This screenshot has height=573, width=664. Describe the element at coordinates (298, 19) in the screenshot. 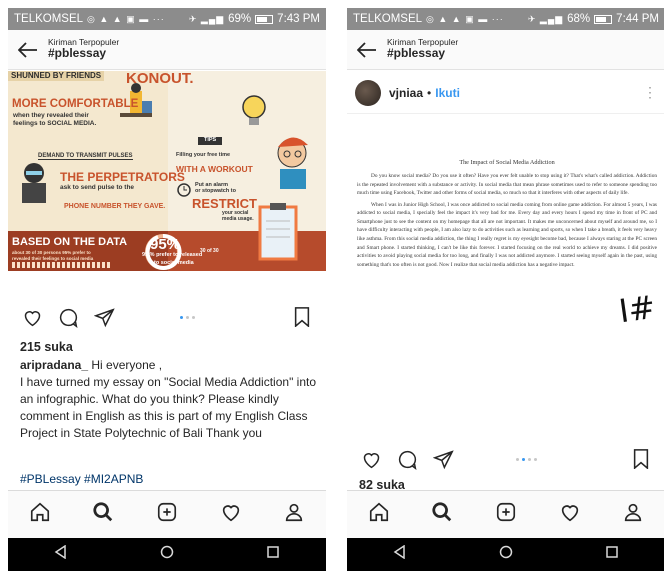

I see `clock: 7:43 PM` at that location.